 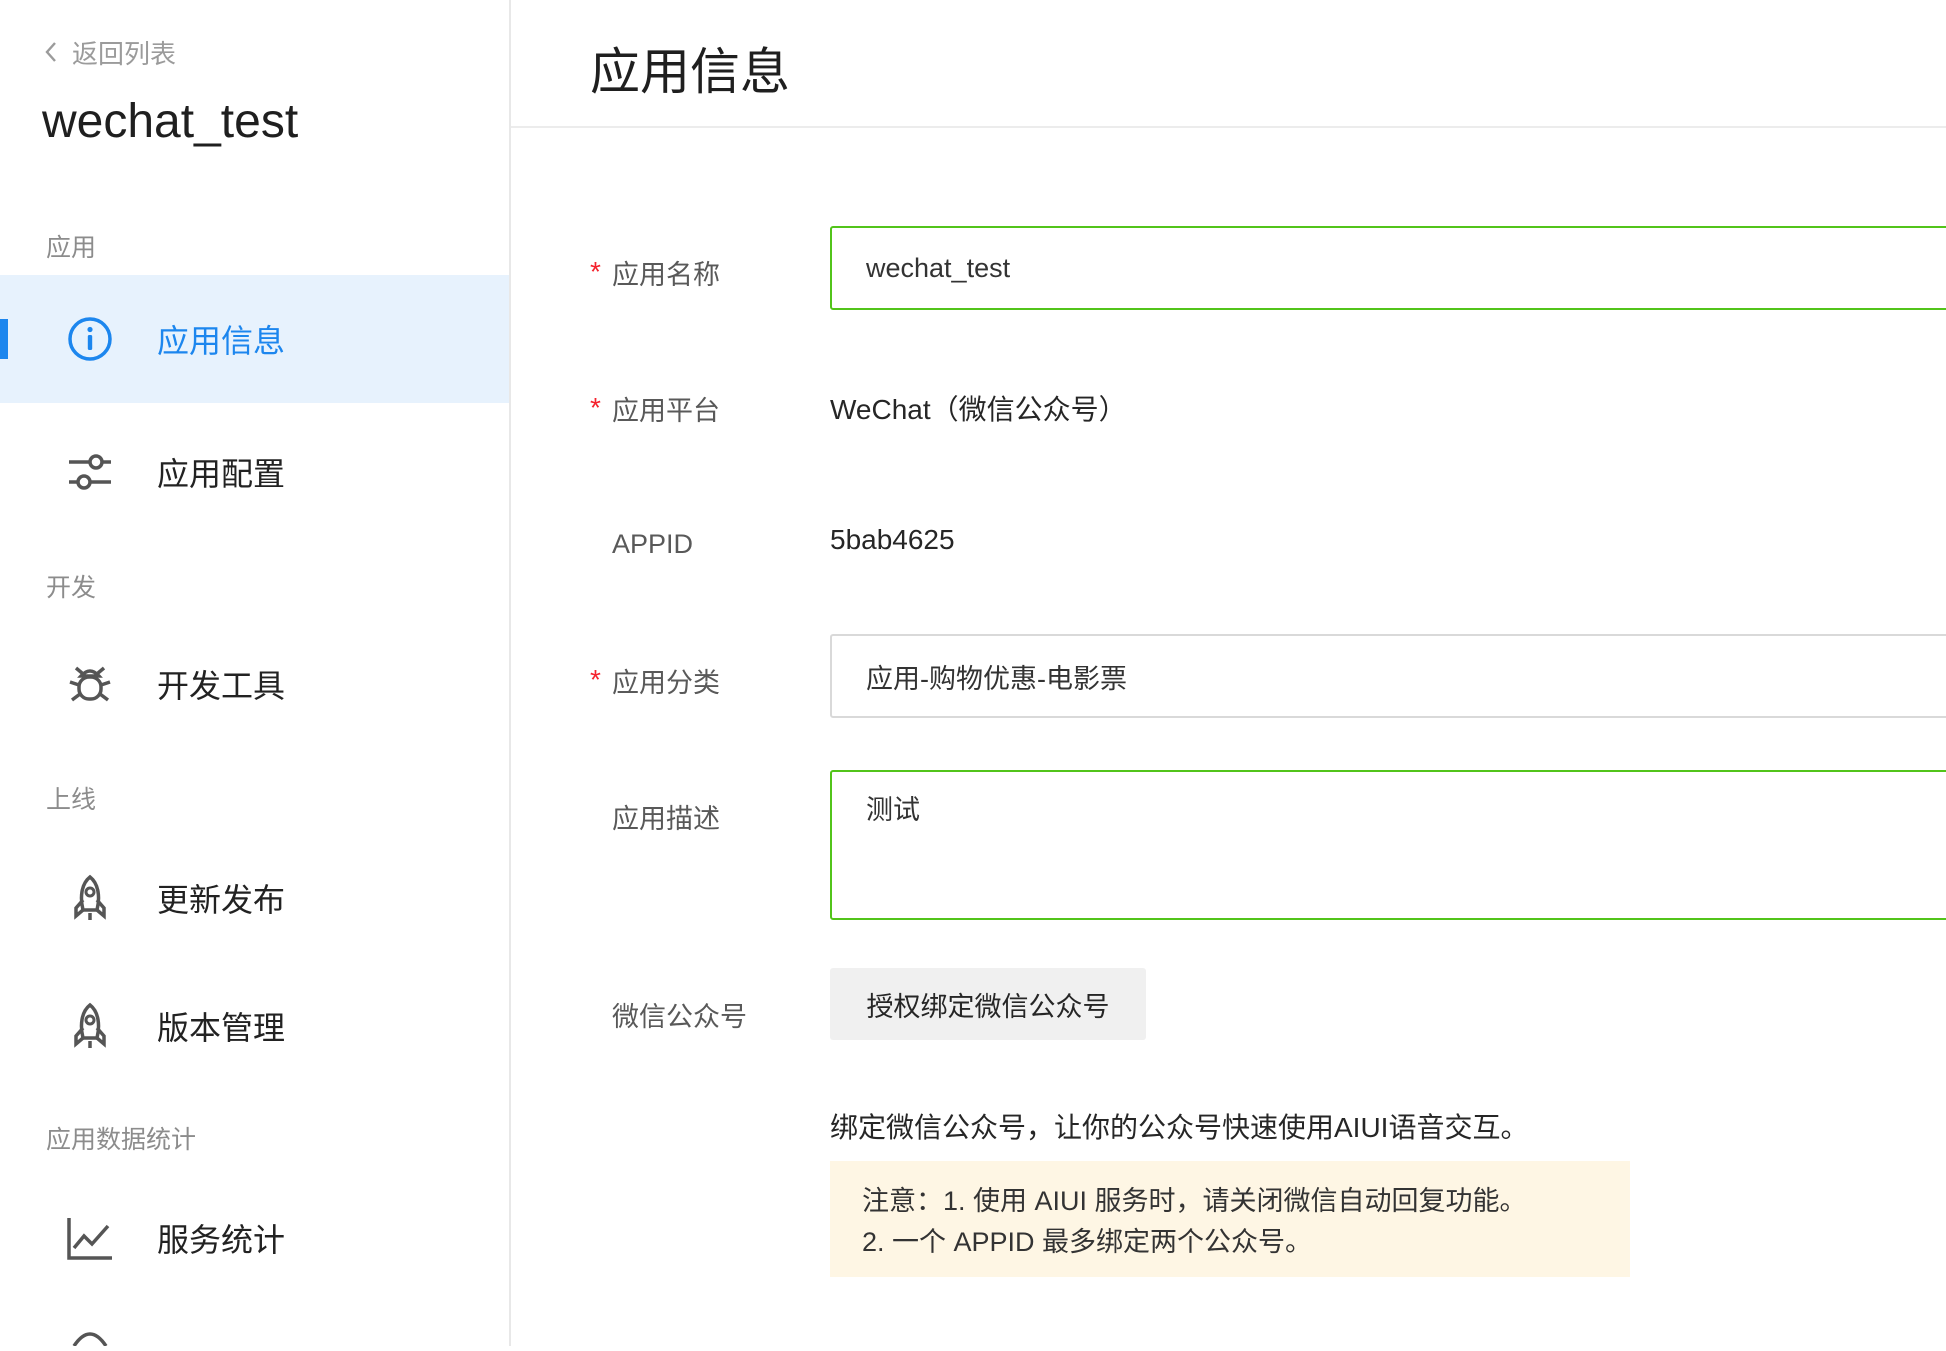 I want to click on sliders-icon, so click(x=90, y=472).